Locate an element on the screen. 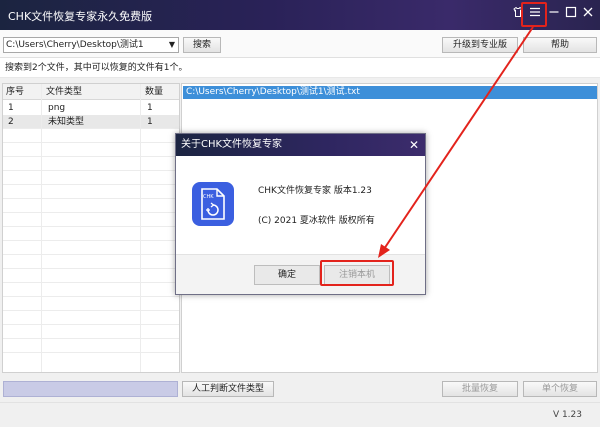 This screenshot has height=427, width=600. bottom-action-bar: 人工判断文件类型 批量恢复 单个恢复 is located at coordinates (300, 389).